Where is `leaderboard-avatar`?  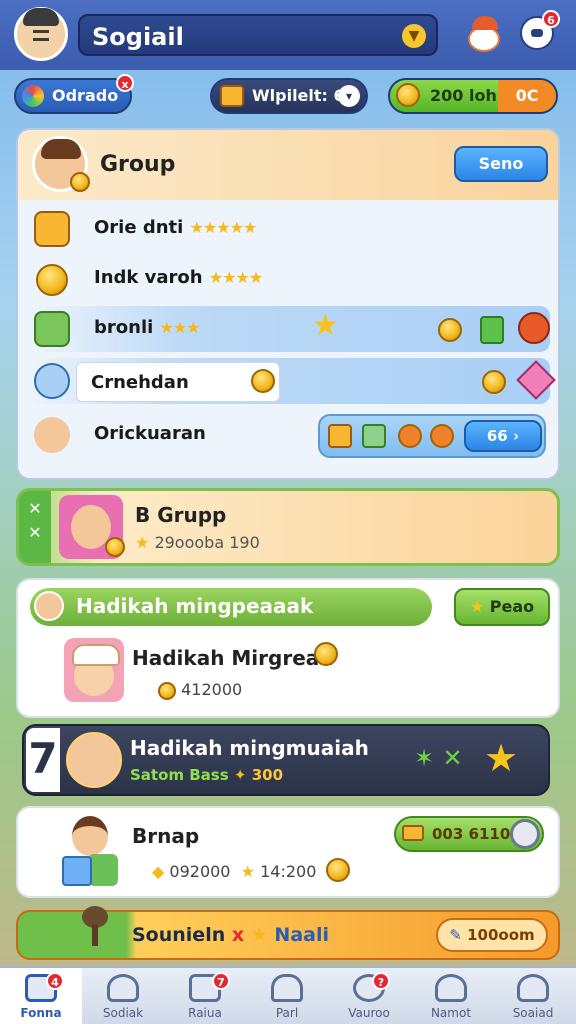
leaderboard-avatar is located at coordinates (94, 760).